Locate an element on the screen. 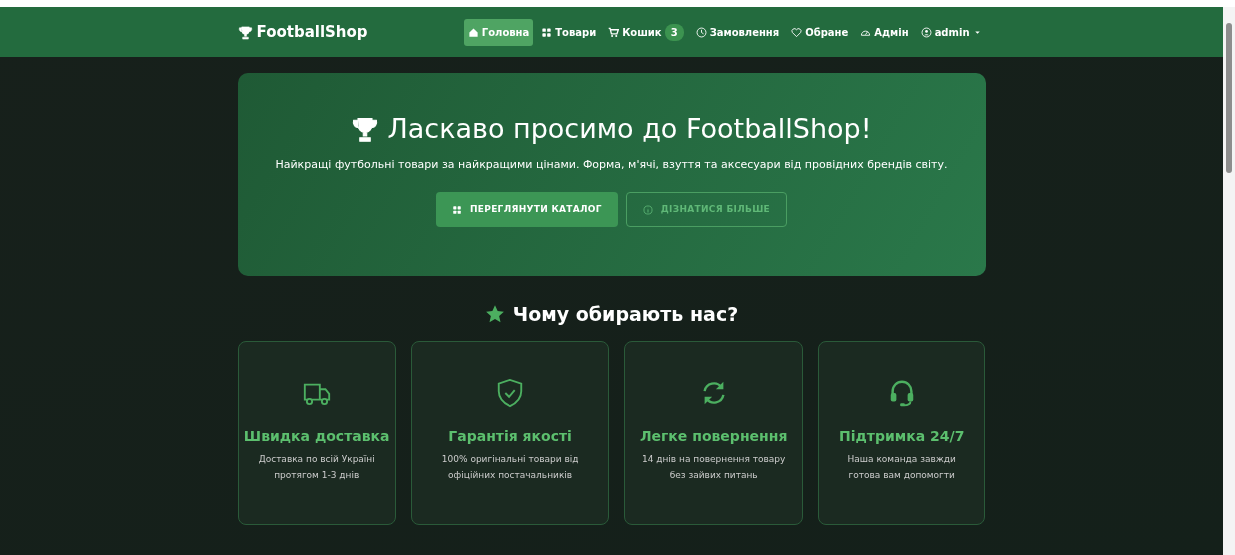 The width and height of the screenshot is (1235, 555). scrollbar is located at coordinates (1229, 281).